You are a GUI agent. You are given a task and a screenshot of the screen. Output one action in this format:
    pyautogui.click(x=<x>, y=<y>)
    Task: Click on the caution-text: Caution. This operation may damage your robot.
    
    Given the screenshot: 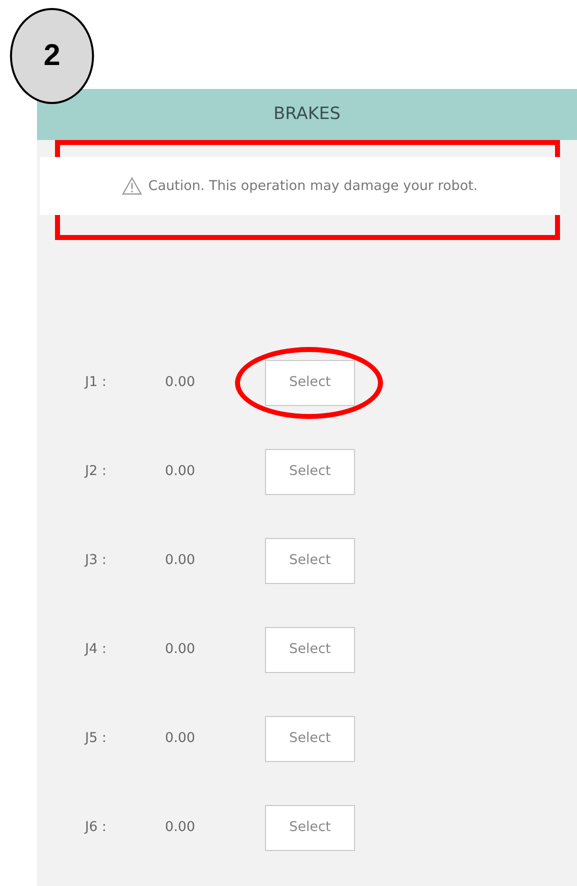 What is the action you would take?
    pyautogui.click(x=313, y=186)
    